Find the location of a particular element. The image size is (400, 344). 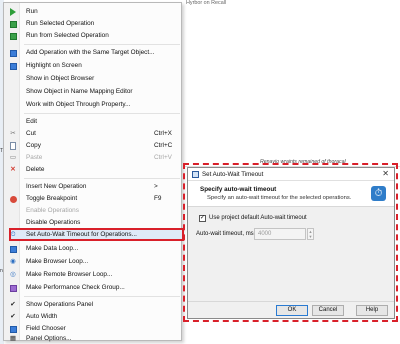

help-button: Help is located at coordinates (372, 310).